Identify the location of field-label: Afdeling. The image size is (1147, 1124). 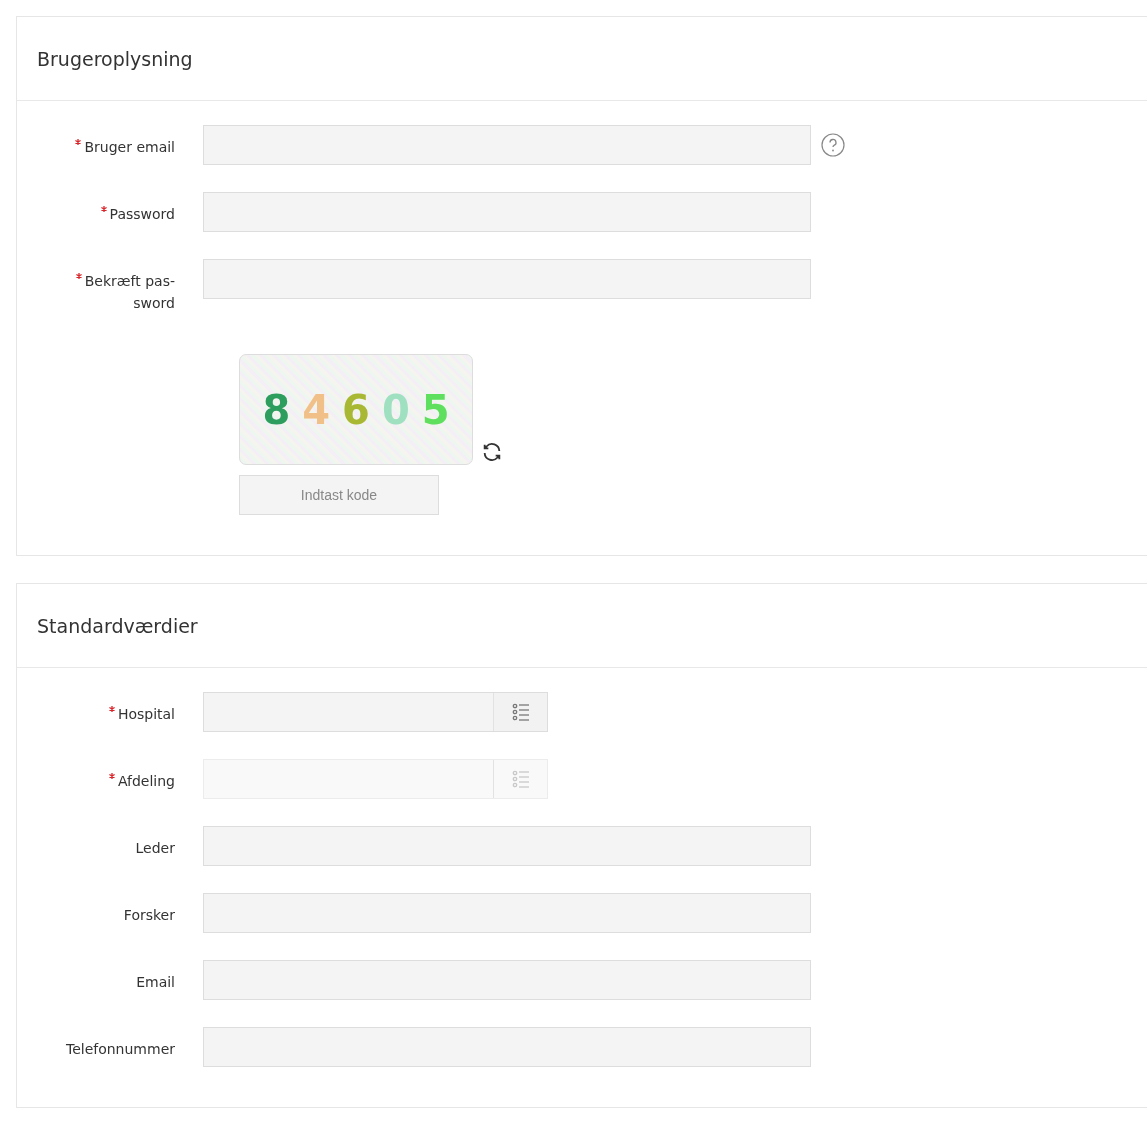
(114, 781).